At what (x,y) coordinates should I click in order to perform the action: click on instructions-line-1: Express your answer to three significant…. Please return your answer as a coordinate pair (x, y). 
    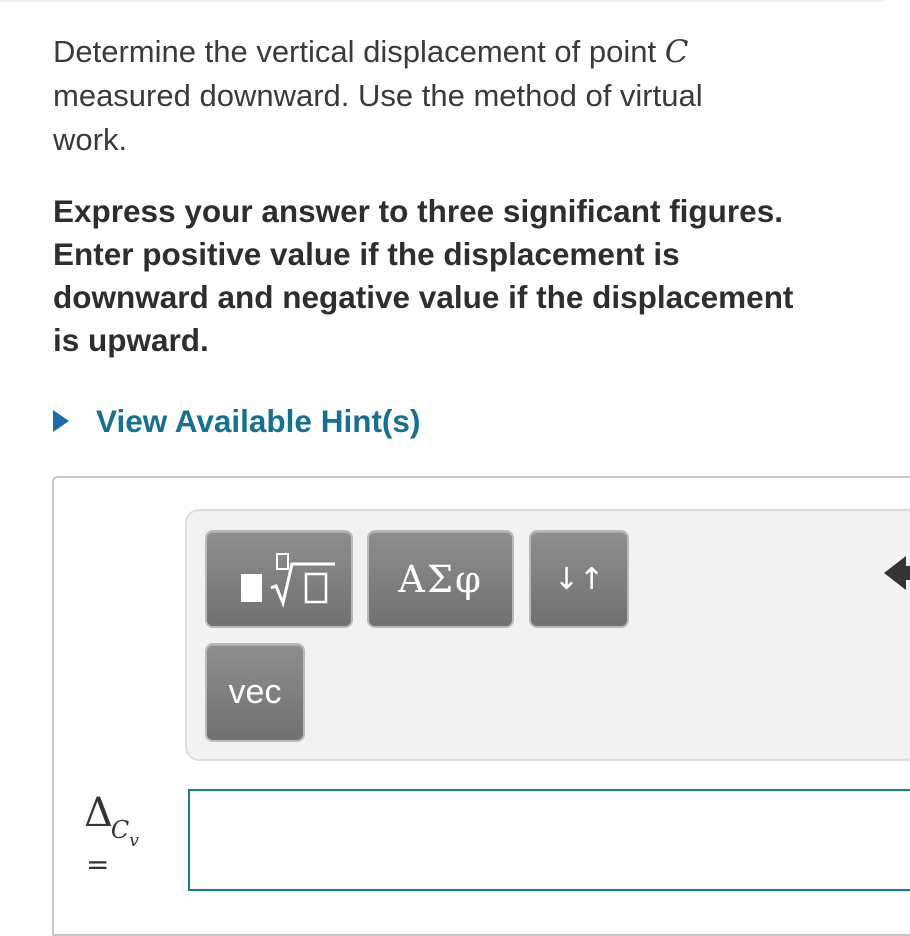
    Looking at the image, I should click on (418, 211).